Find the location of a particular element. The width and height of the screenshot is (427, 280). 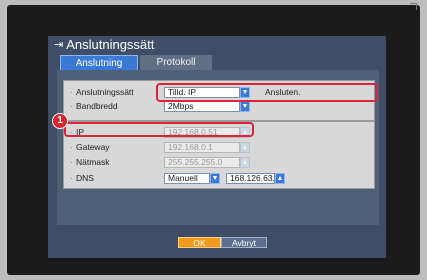

tab-anslutning: Anslutning is located at coordinates (99, 62).